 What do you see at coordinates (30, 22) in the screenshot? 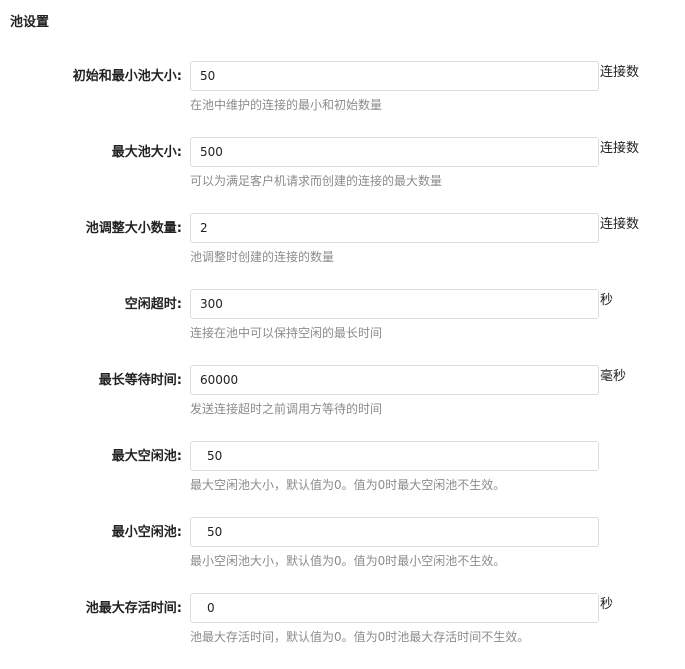
I see `section-title: 池设置` at bounding box center [30, 22].